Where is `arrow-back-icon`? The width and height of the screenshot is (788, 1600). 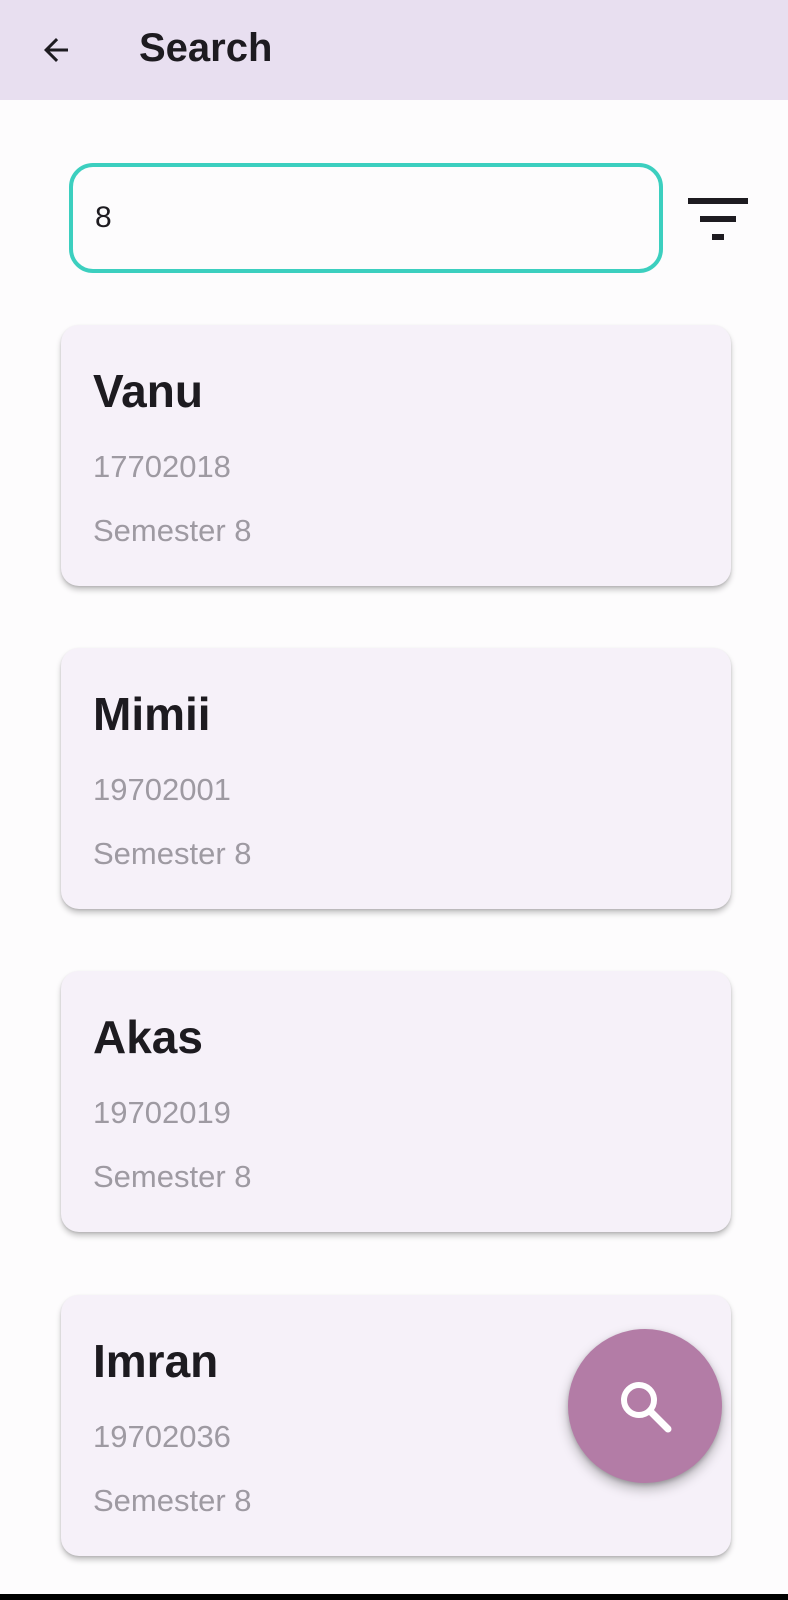 arrow-back-icon is located at coordinates (56, 50).